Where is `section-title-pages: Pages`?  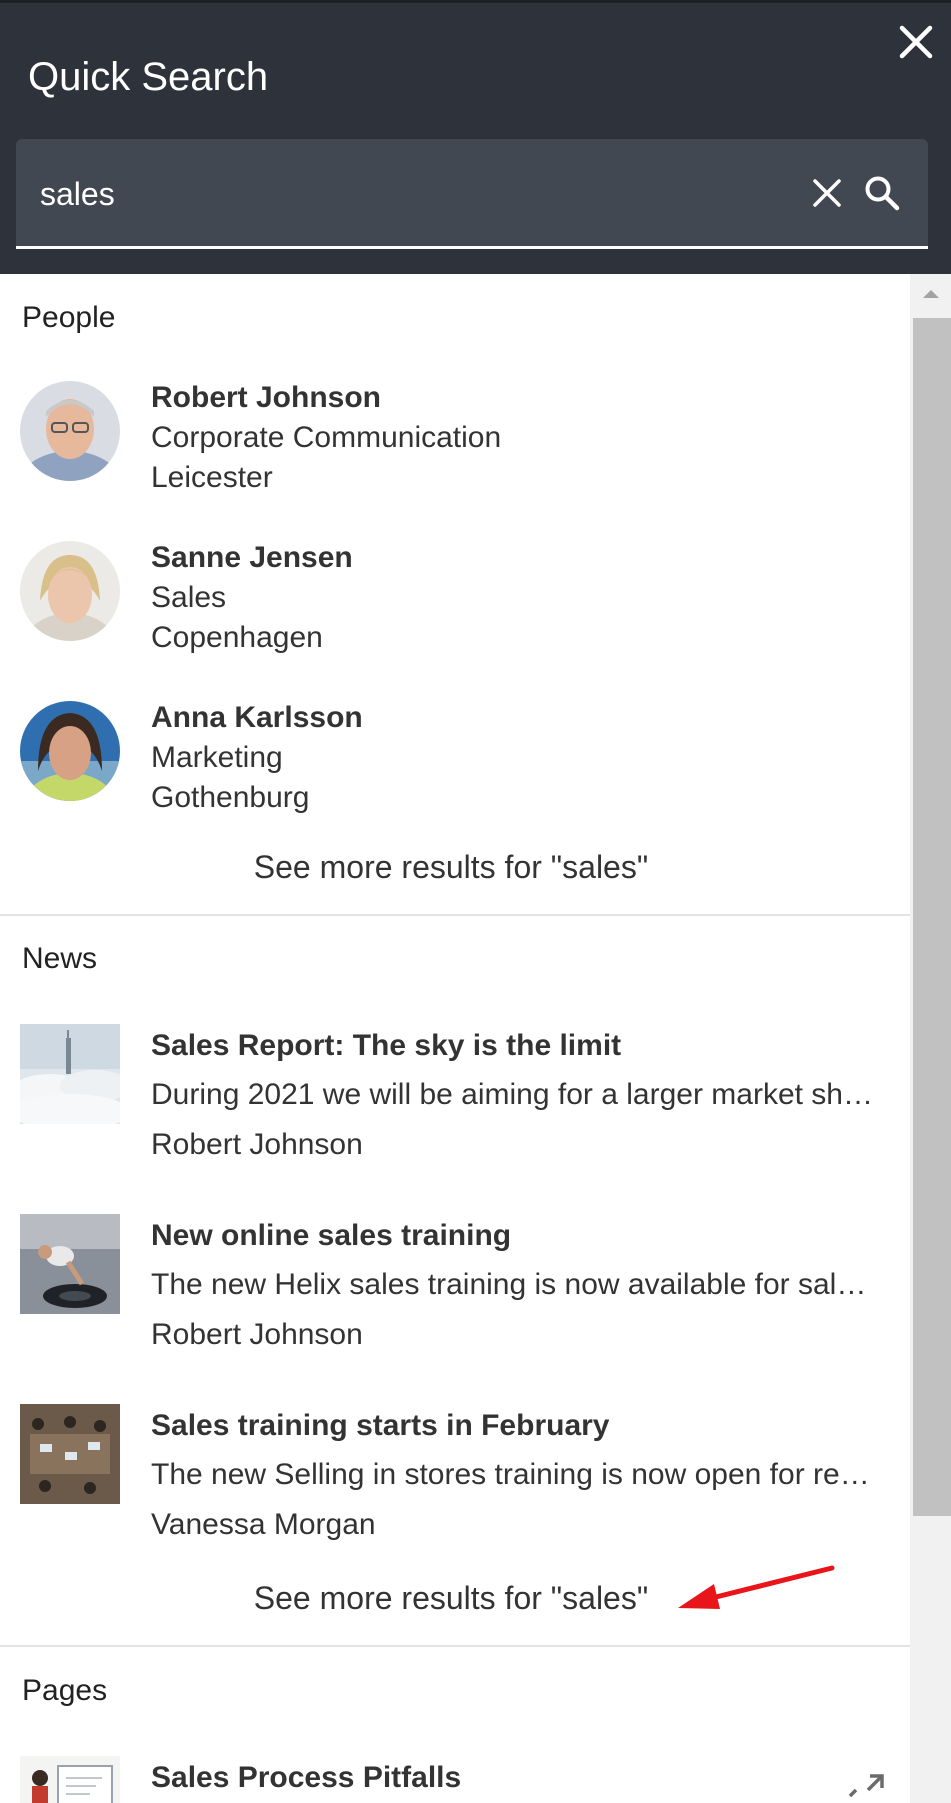 section-title-pages: Pages is located at coordinates (65, 1690).